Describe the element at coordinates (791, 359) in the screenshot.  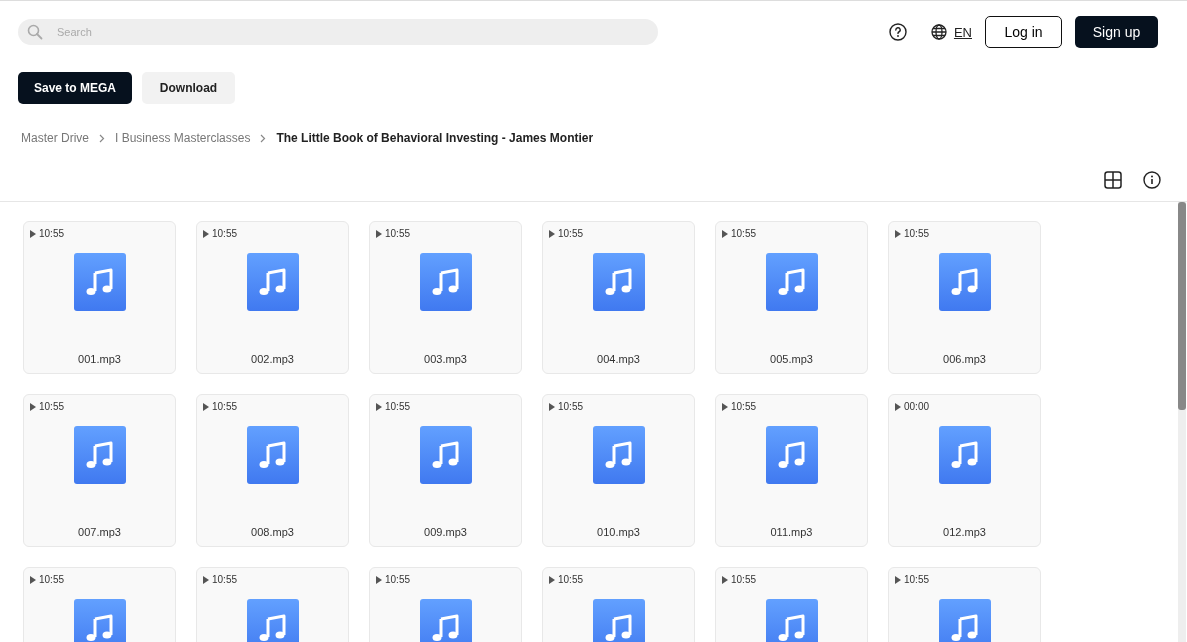
I see `file-name: 005.mp3` at that location.